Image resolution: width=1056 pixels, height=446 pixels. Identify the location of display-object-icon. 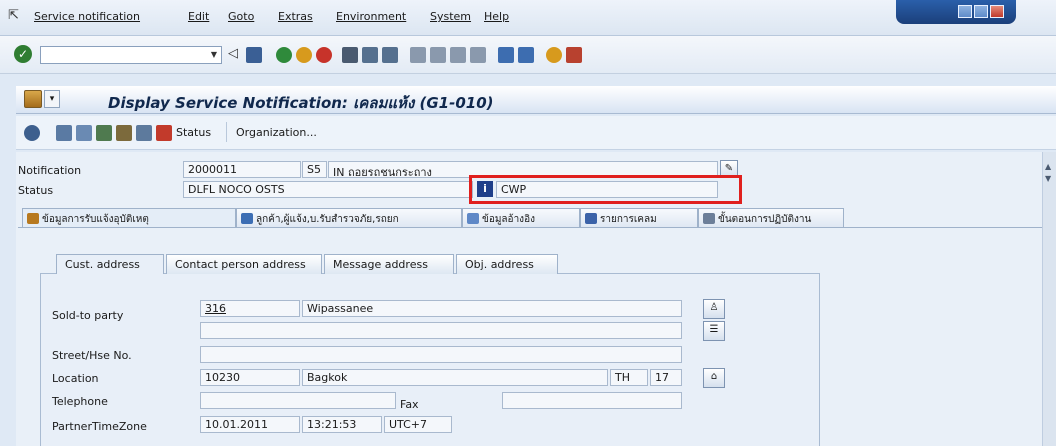
(32, 133).